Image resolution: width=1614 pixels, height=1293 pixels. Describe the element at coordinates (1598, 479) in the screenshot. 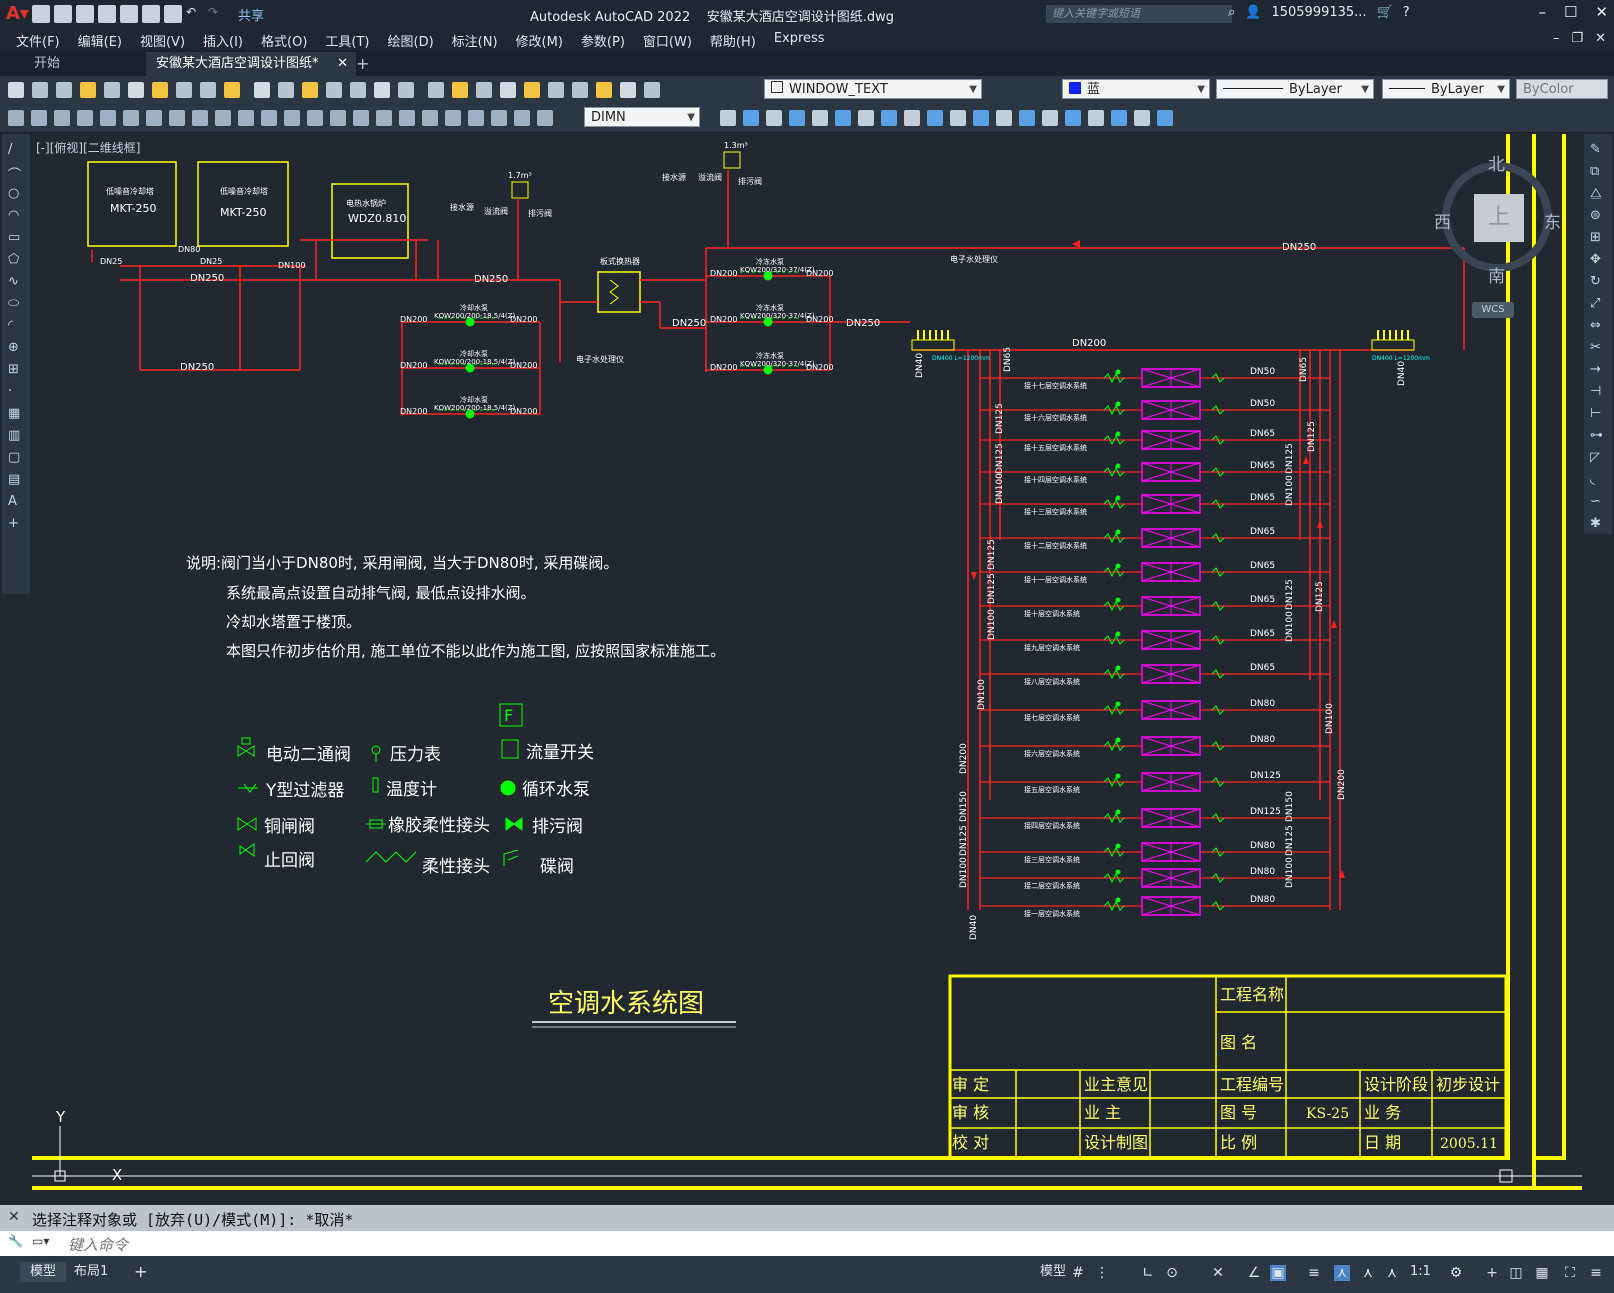

I see `fillet-icon: ◟` at that location.